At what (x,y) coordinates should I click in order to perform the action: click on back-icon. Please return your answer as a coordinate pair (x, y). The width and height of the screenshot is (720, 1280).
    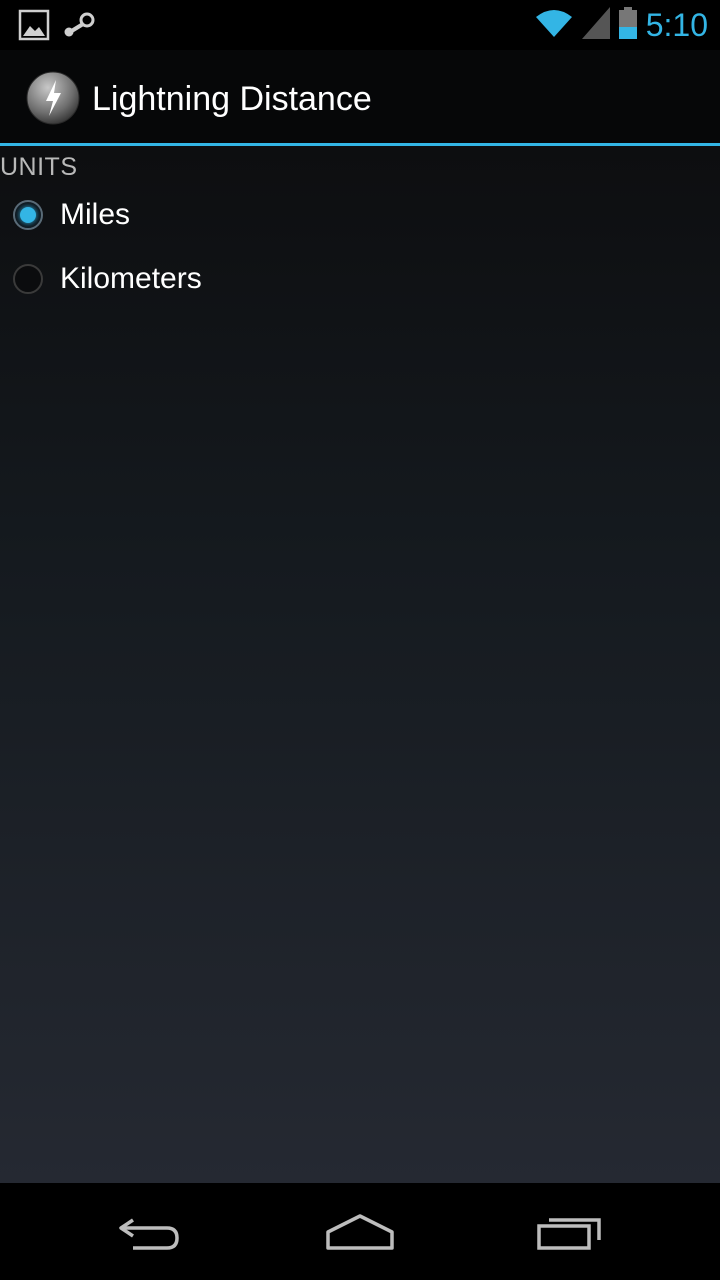
    Looking at the image, I should click on (150, 1234).